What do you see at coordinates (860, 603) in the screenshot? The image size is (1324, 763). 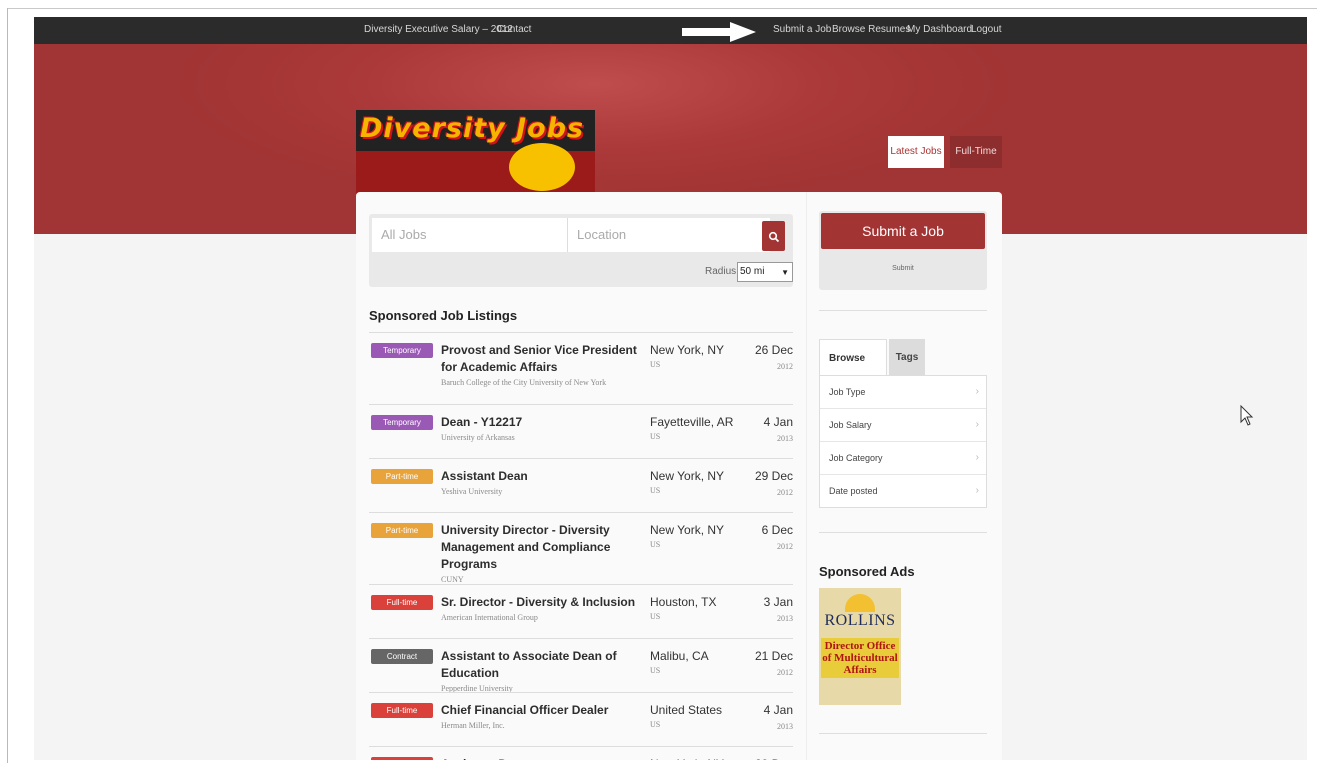 I see `sun-logo-icon` at bounding box center [860, 603].